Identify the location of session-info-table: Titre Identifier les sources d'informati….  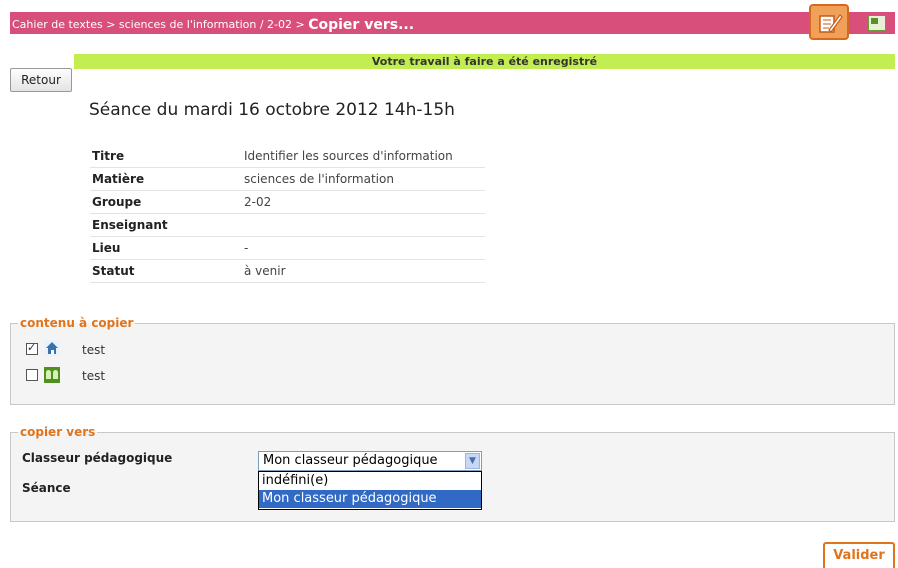
(287, 214).